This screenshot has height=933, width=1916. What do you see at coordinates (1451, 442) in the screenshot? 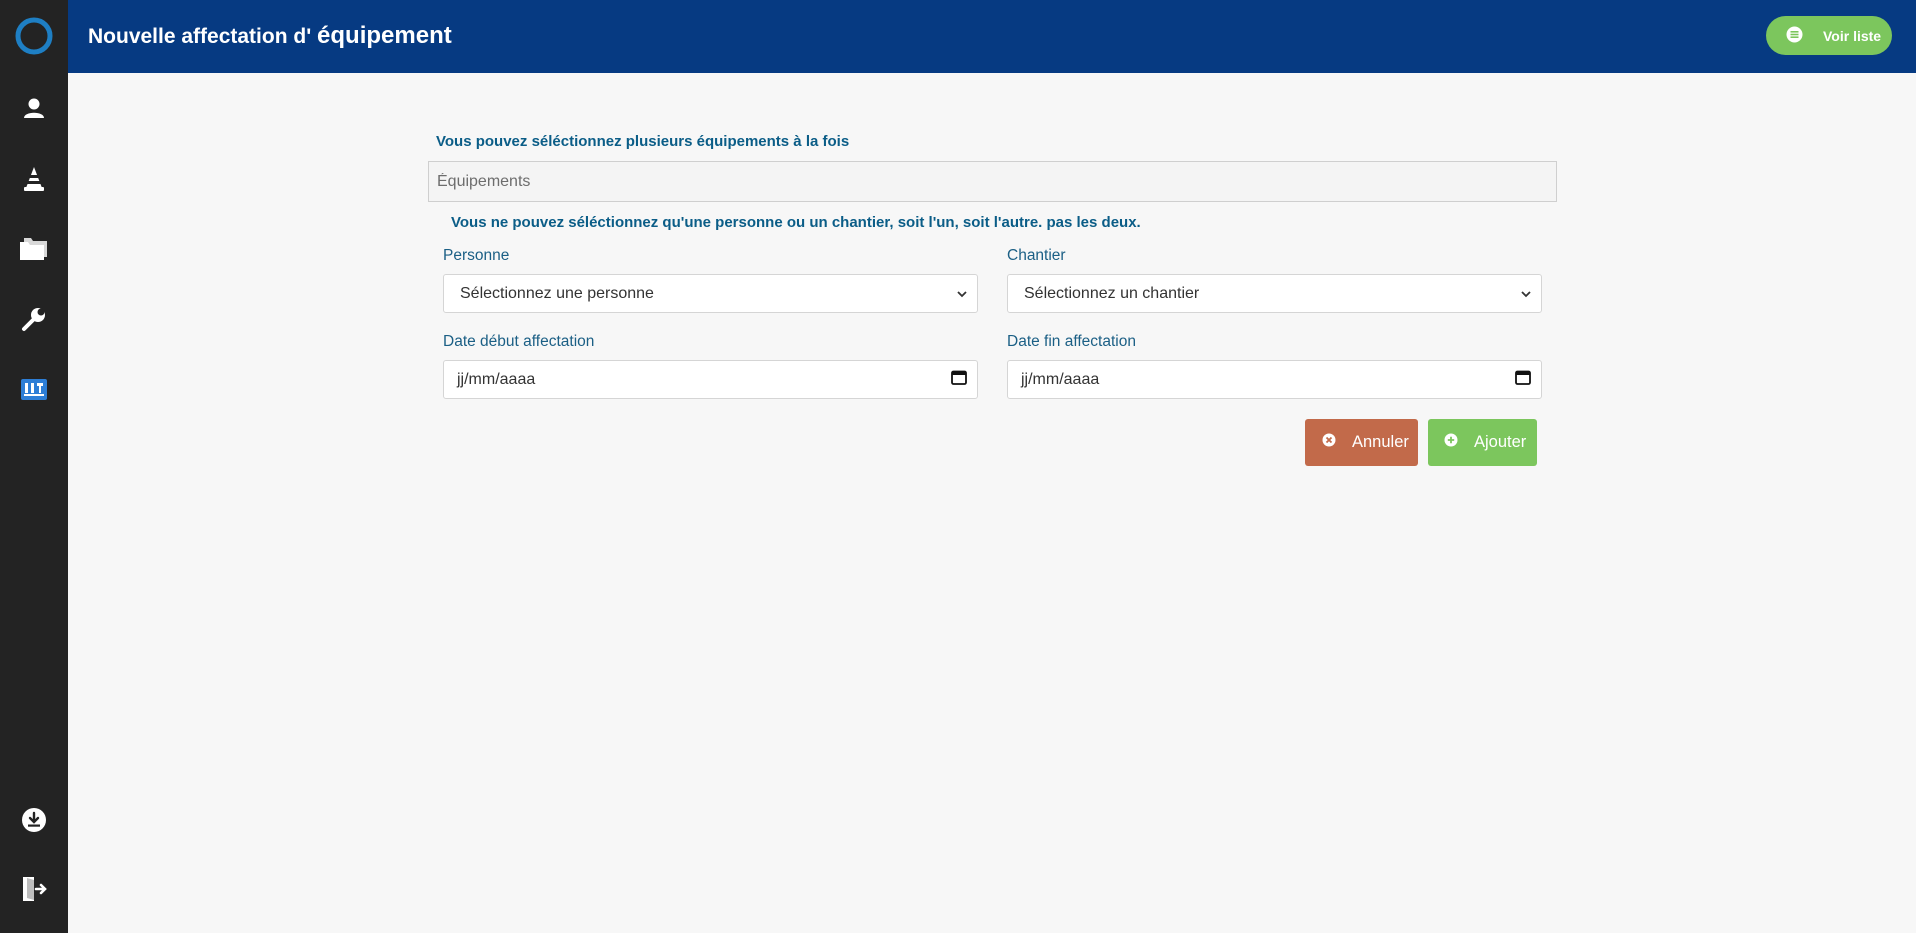
I see `plus-icon` at bounding box center [1451, 442].